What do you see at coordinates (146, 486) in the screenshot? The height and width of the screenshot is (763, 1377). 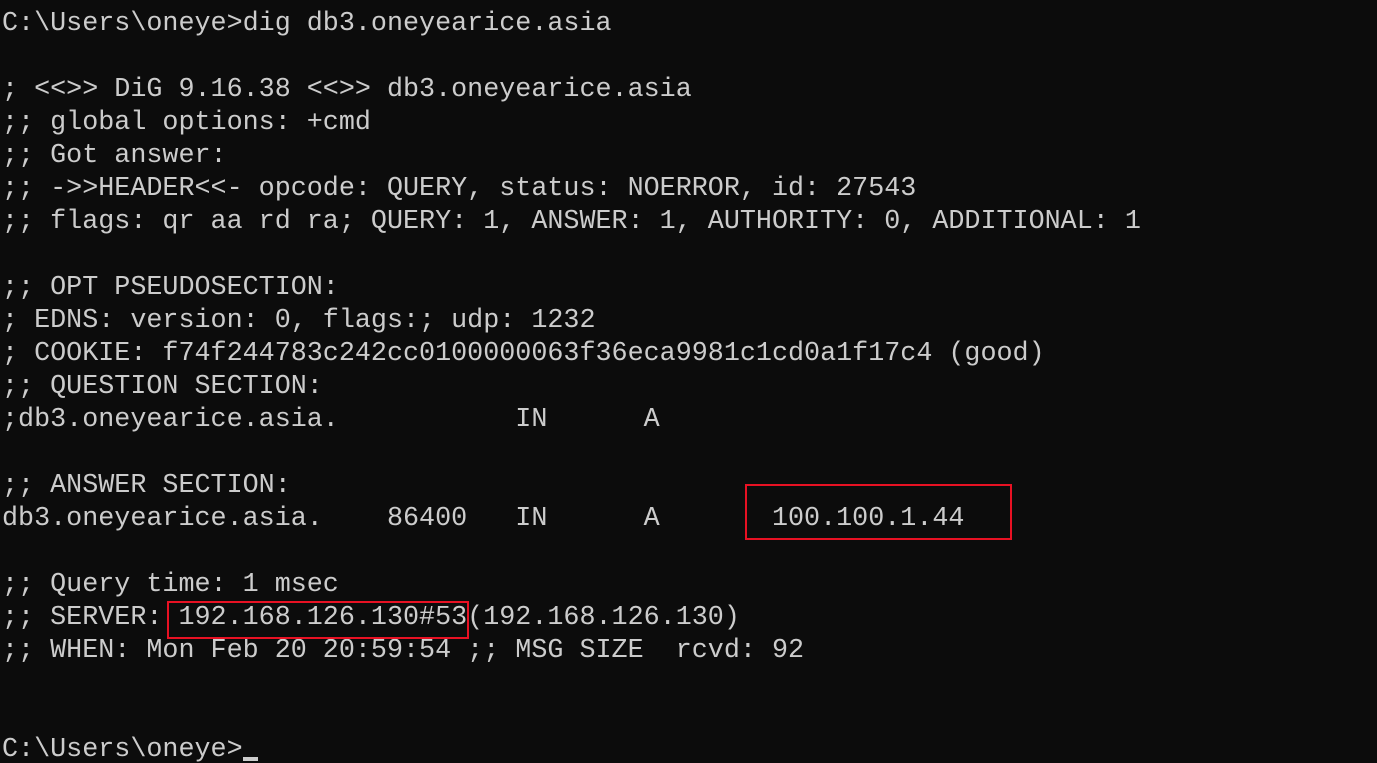 I see `answer-section-line: ;; ANSWER SECTION:` at bounding box center [146, 486].